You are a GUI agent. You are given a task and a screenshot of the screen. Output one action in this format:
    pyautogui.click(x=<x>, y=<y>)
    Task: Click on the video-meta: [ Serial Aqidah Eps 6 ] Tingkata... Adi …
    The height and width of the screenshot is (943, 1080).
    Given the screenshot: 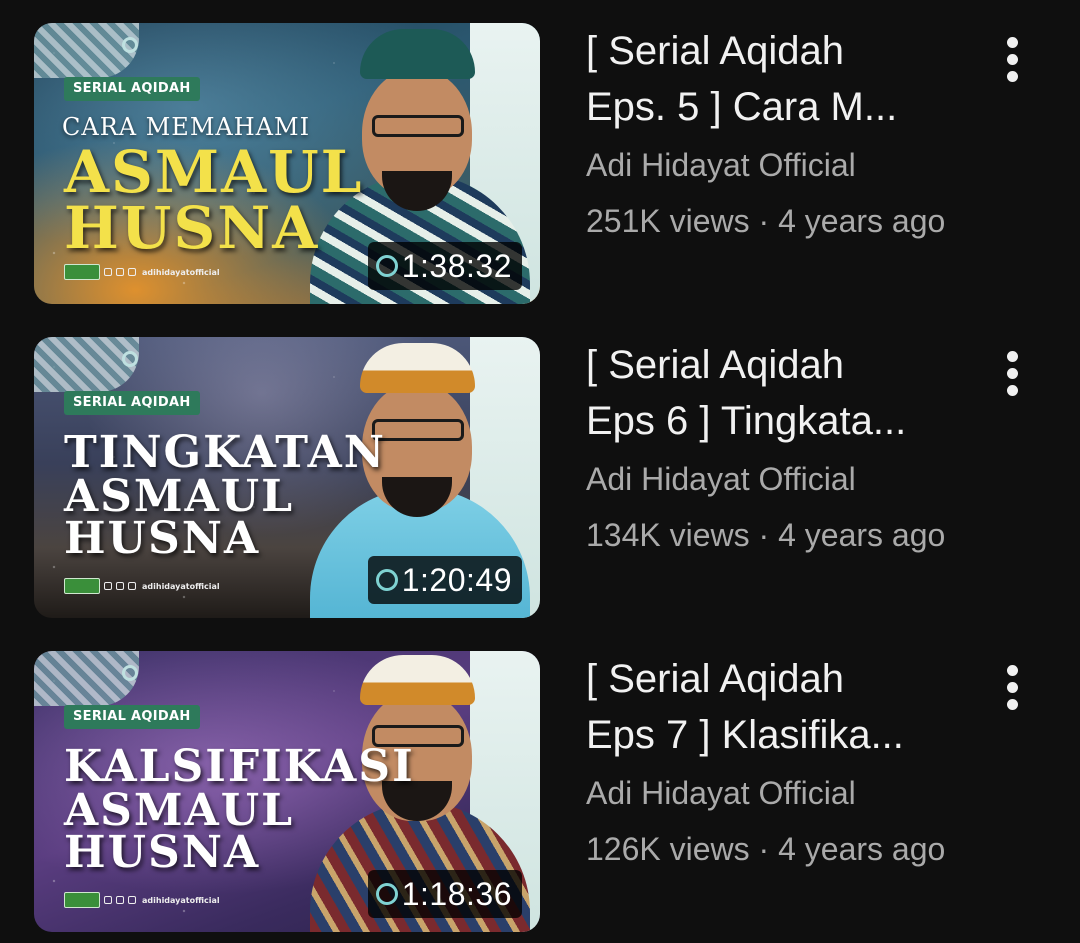 What is the action you would take?
    pyautogui.click(x=776, y=450)
    